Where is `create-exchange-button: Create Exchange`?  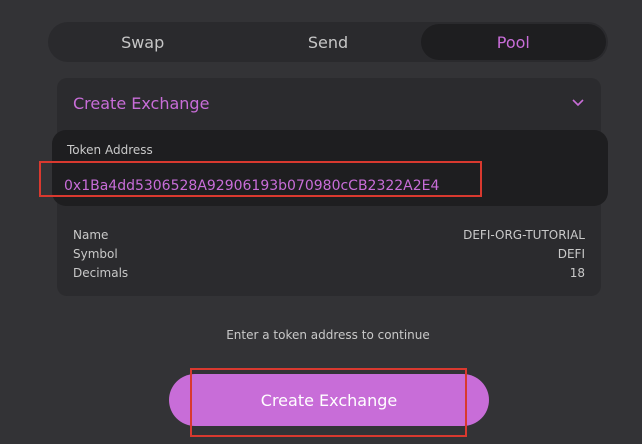
create-exchange-button: Create Exchange is located at coordinates (329, 400).